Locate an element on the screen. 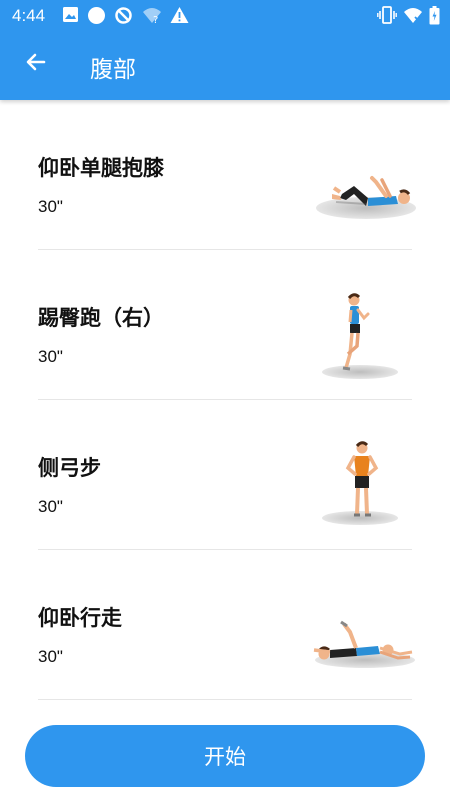 The height and width of the screenshot is (800, 450). image-icon is located at coordinates (70, 16).